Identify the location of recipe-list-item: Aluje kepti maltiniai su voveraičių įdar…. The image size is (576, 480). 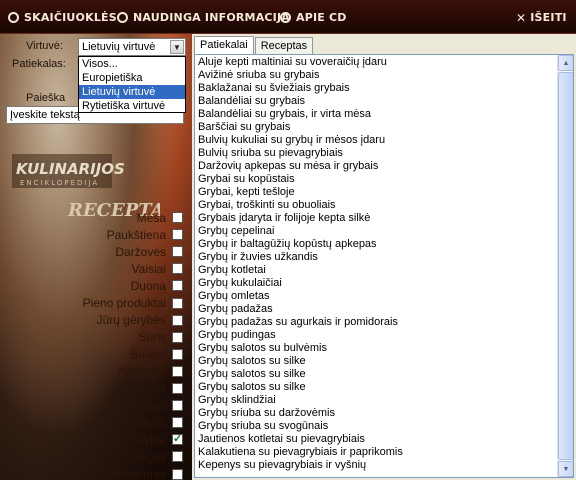
(377, 62).